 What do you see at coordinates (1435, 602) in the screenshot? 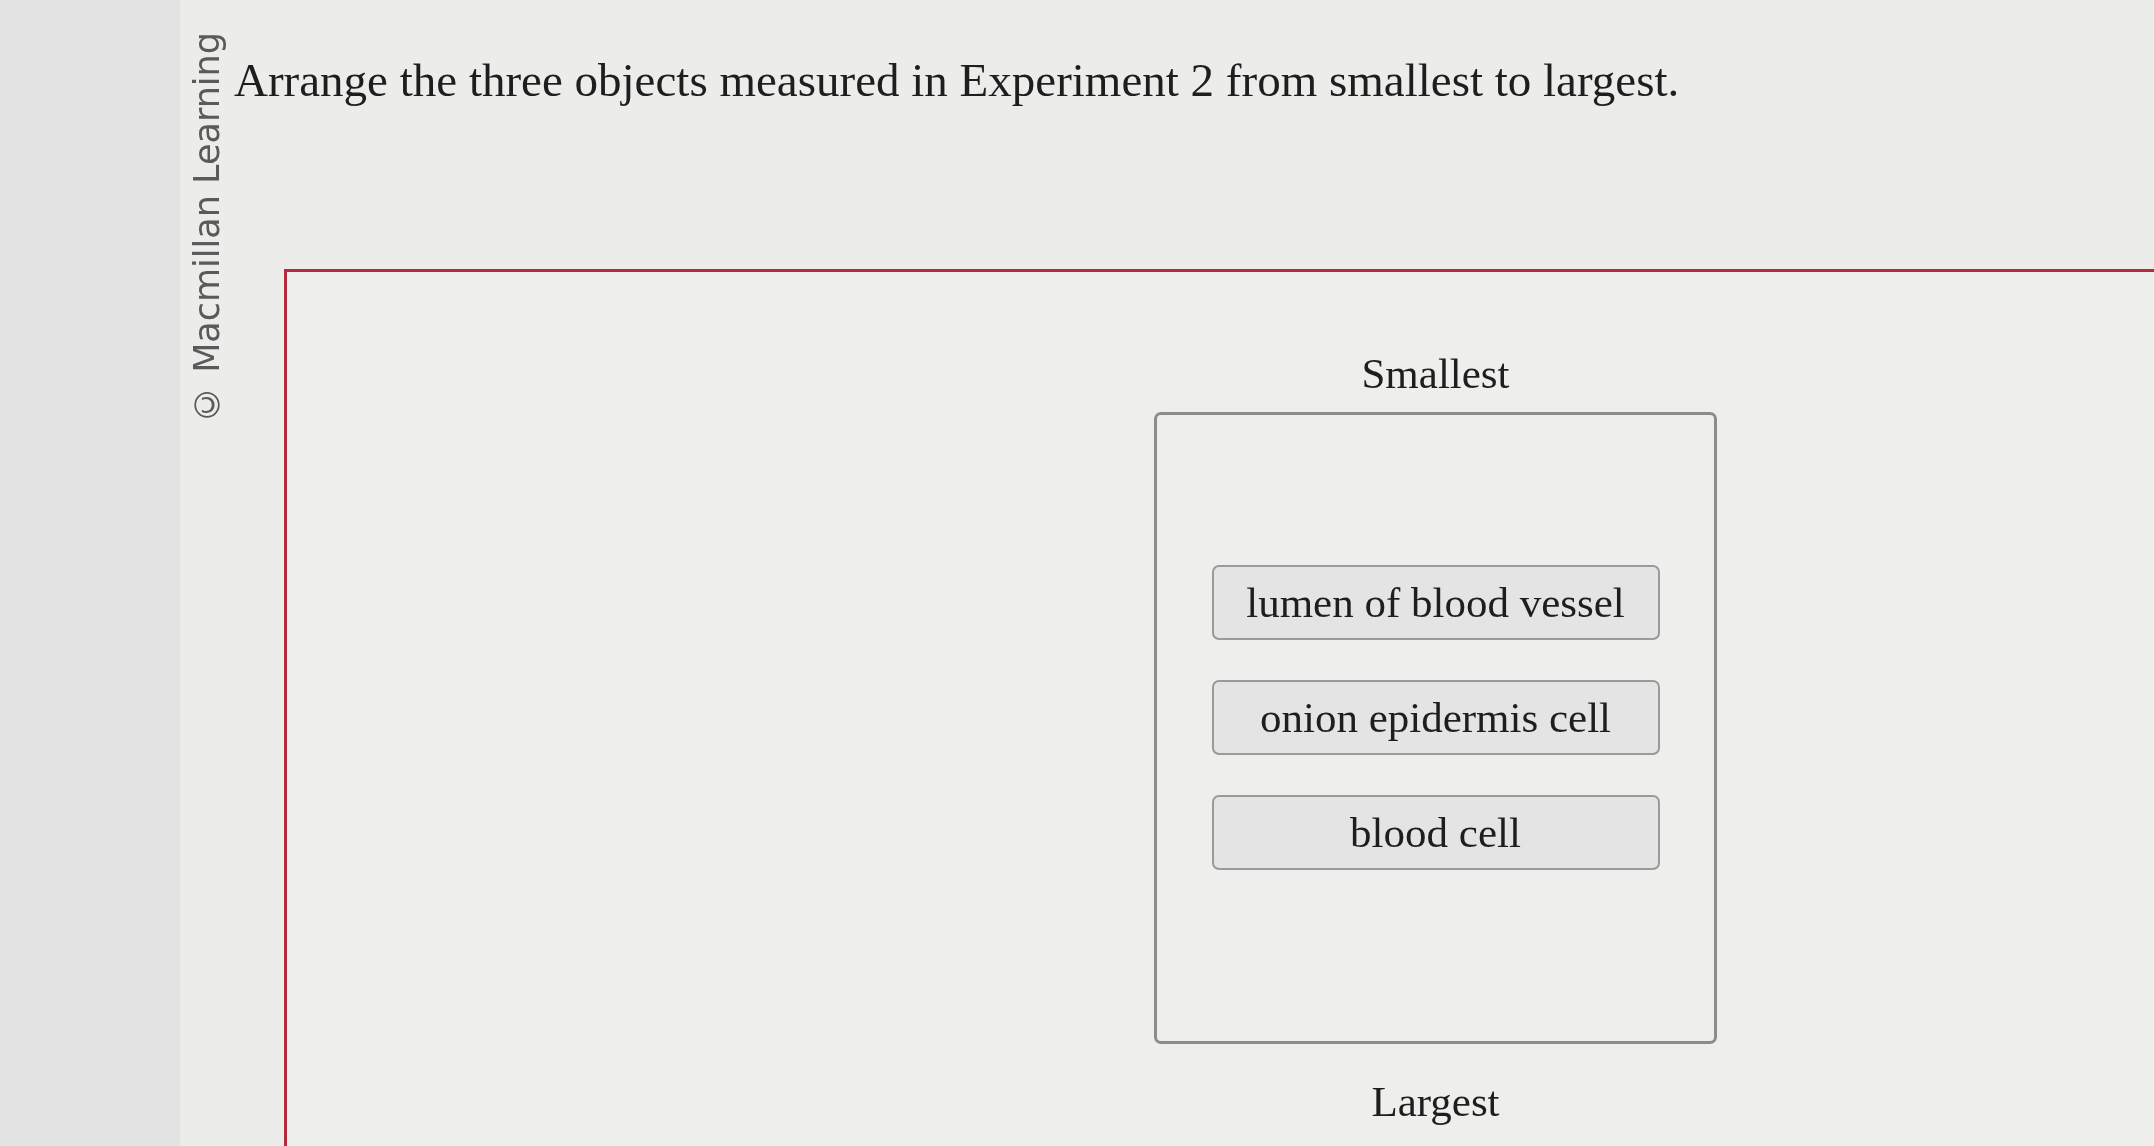
I see `answer-tile: lumen of blood vessel` at bounding box center [1435, 602].